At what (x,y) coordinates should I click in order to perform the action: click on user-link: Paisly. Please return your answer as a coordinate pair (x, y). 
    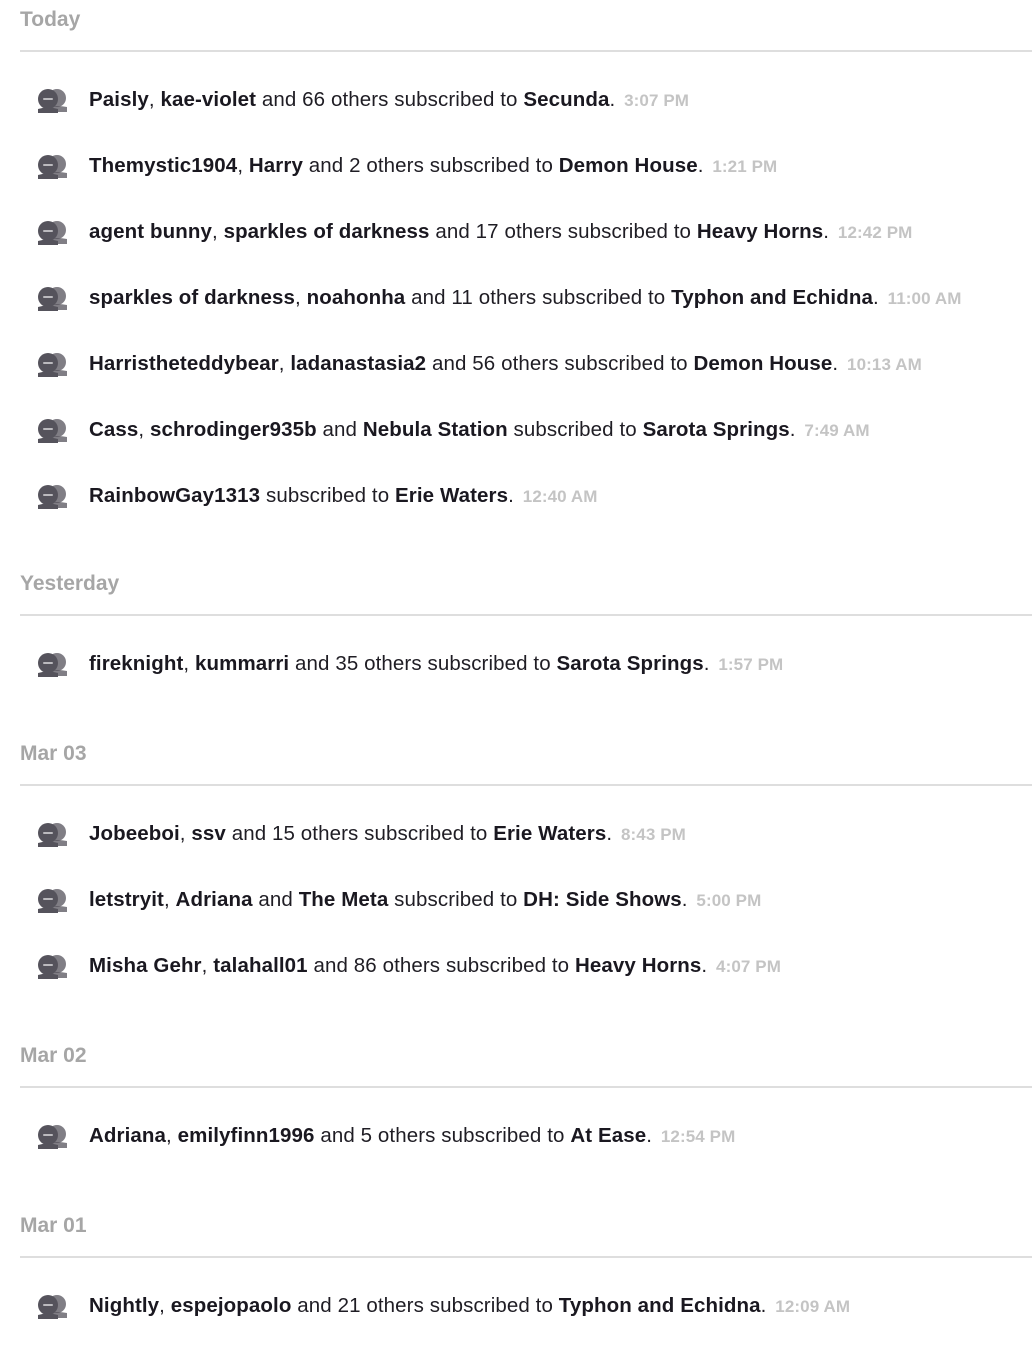
    Looking at the image, I should click on (119, 99).